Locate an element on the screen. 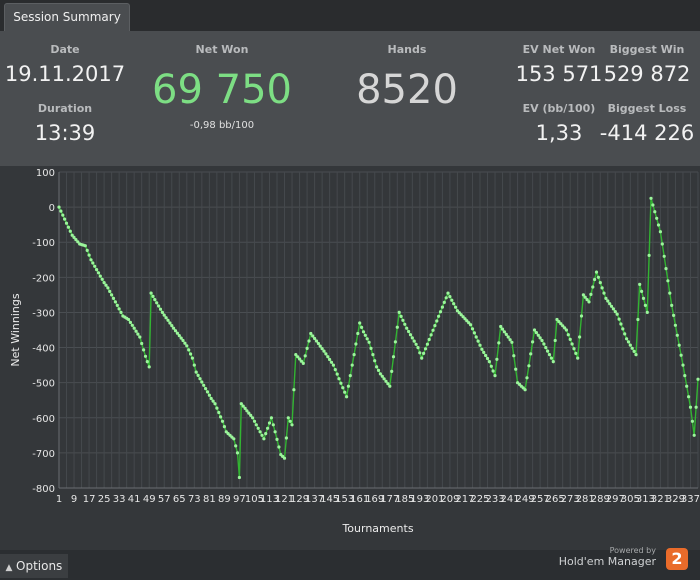 This screenshot has width=700, height=580. options-button: ▲ Options is located at coordinates (34, 566).